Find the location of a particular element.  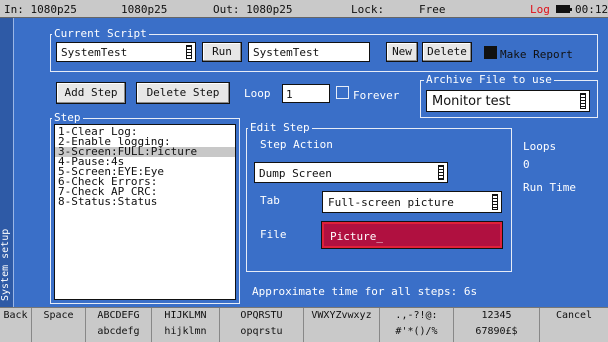

cancel-key: Cancel is located at coordinates (574, 325).